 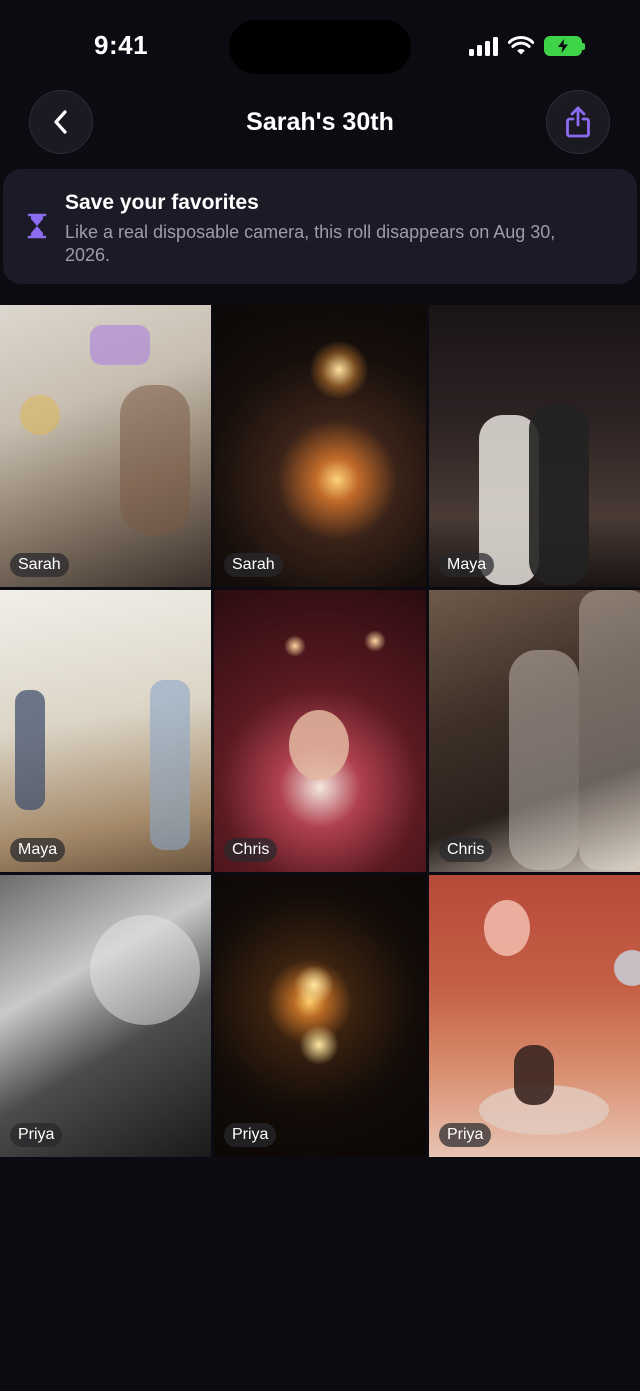 I want to click on share-button, so click(x=578, y=122).